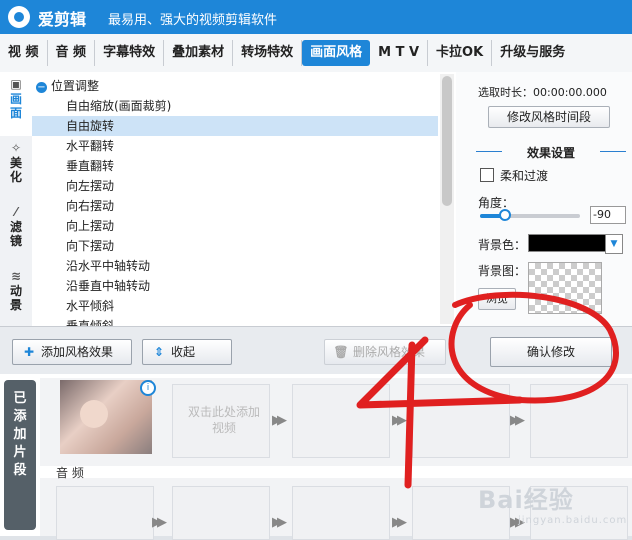 The width and height of the screenshot is (632, 540). I want to click on magic-wand-icon: ✧, so click(16, 148).